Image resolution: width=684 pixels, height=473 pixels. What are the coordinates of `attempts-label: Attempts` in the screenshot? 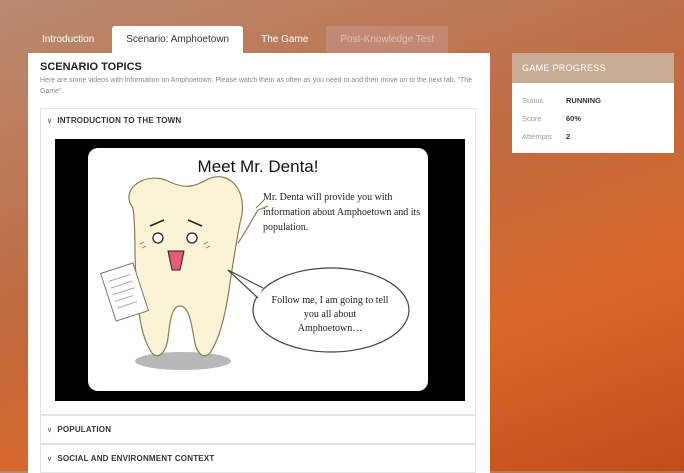 It's located at (537, 136).